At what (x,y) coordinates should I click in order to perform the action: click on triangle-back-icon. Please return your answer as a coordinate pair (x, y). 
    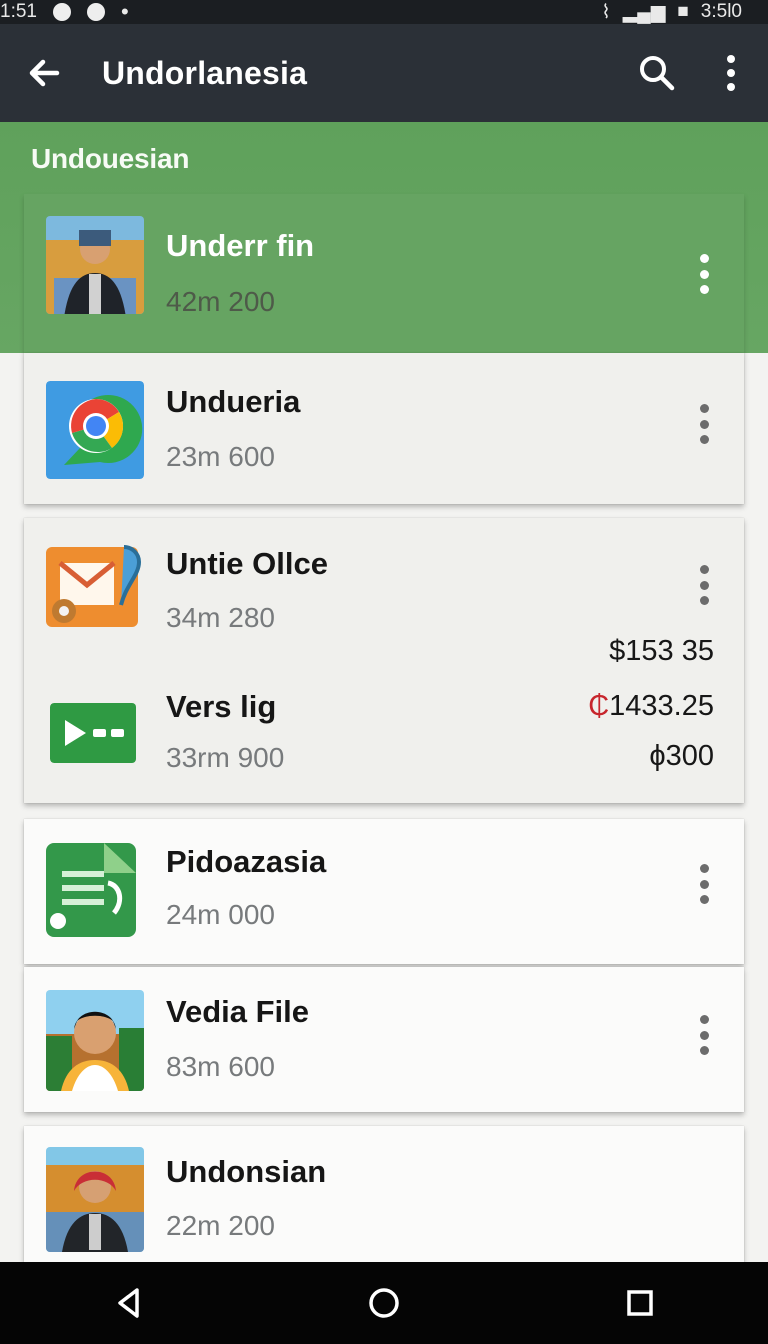
    Looking at the image, I should click on (128, 1303).